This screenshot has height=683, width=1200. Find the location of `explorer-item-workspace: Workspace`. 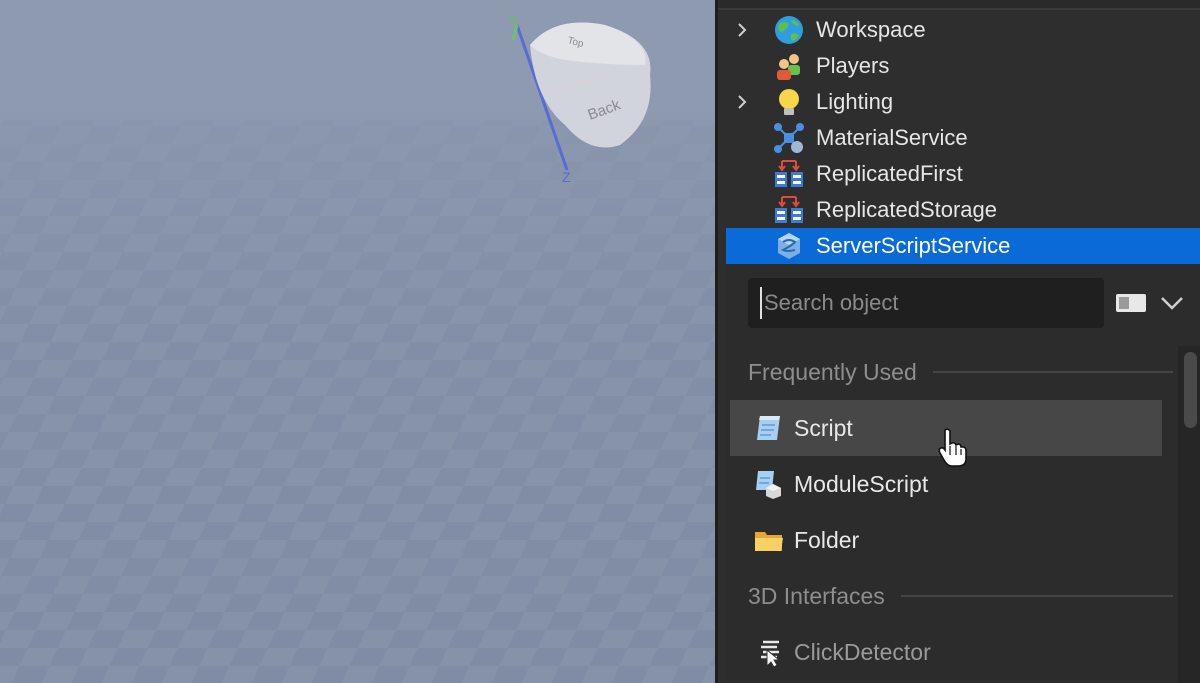

explorer-item-workspace: Workspace is located at coordinates (963, 30).